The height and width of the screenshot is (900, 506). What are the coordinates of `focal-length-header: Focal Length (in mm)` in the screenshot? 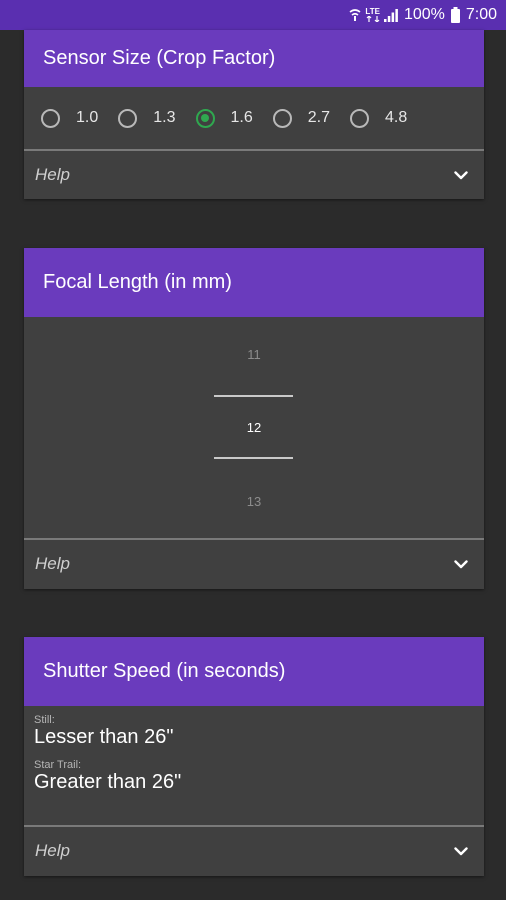 It's located at (254, 282).